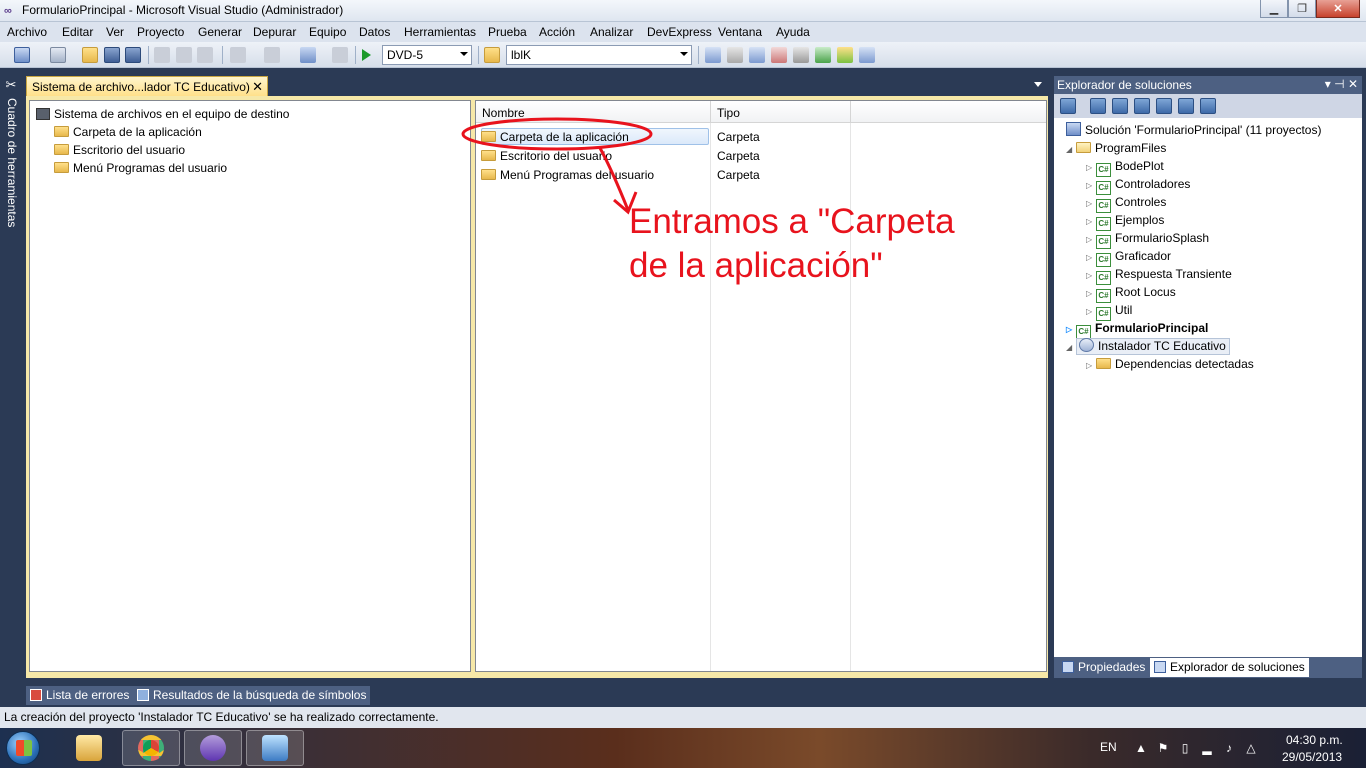 The image size is (1366, 768). What do you see at coordinates (327, 32) in the screenshot?
I see `menu-equipo: Equipo` at bounding box center [327, 32].